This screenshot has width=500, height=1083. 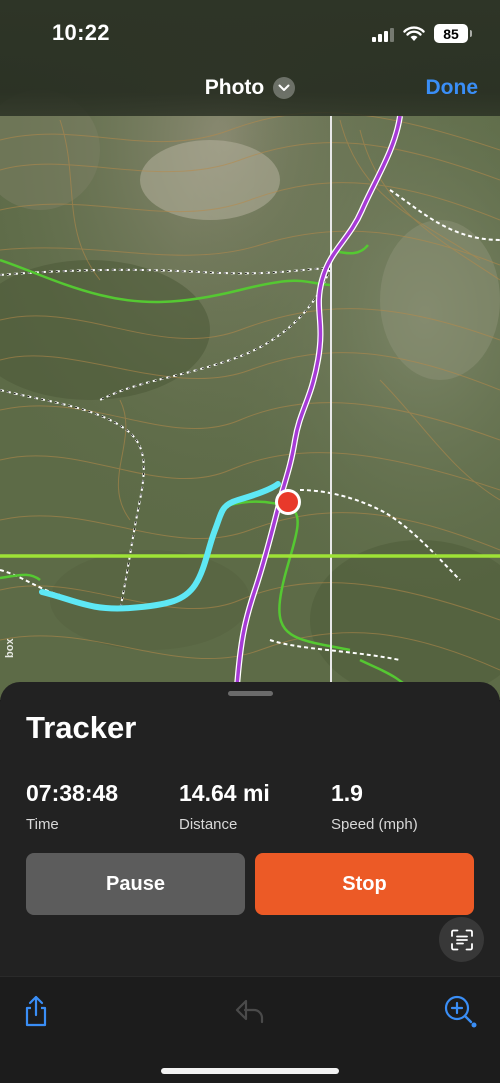 I want to click on cellular-signal-icon, so click(x=383, y=34).